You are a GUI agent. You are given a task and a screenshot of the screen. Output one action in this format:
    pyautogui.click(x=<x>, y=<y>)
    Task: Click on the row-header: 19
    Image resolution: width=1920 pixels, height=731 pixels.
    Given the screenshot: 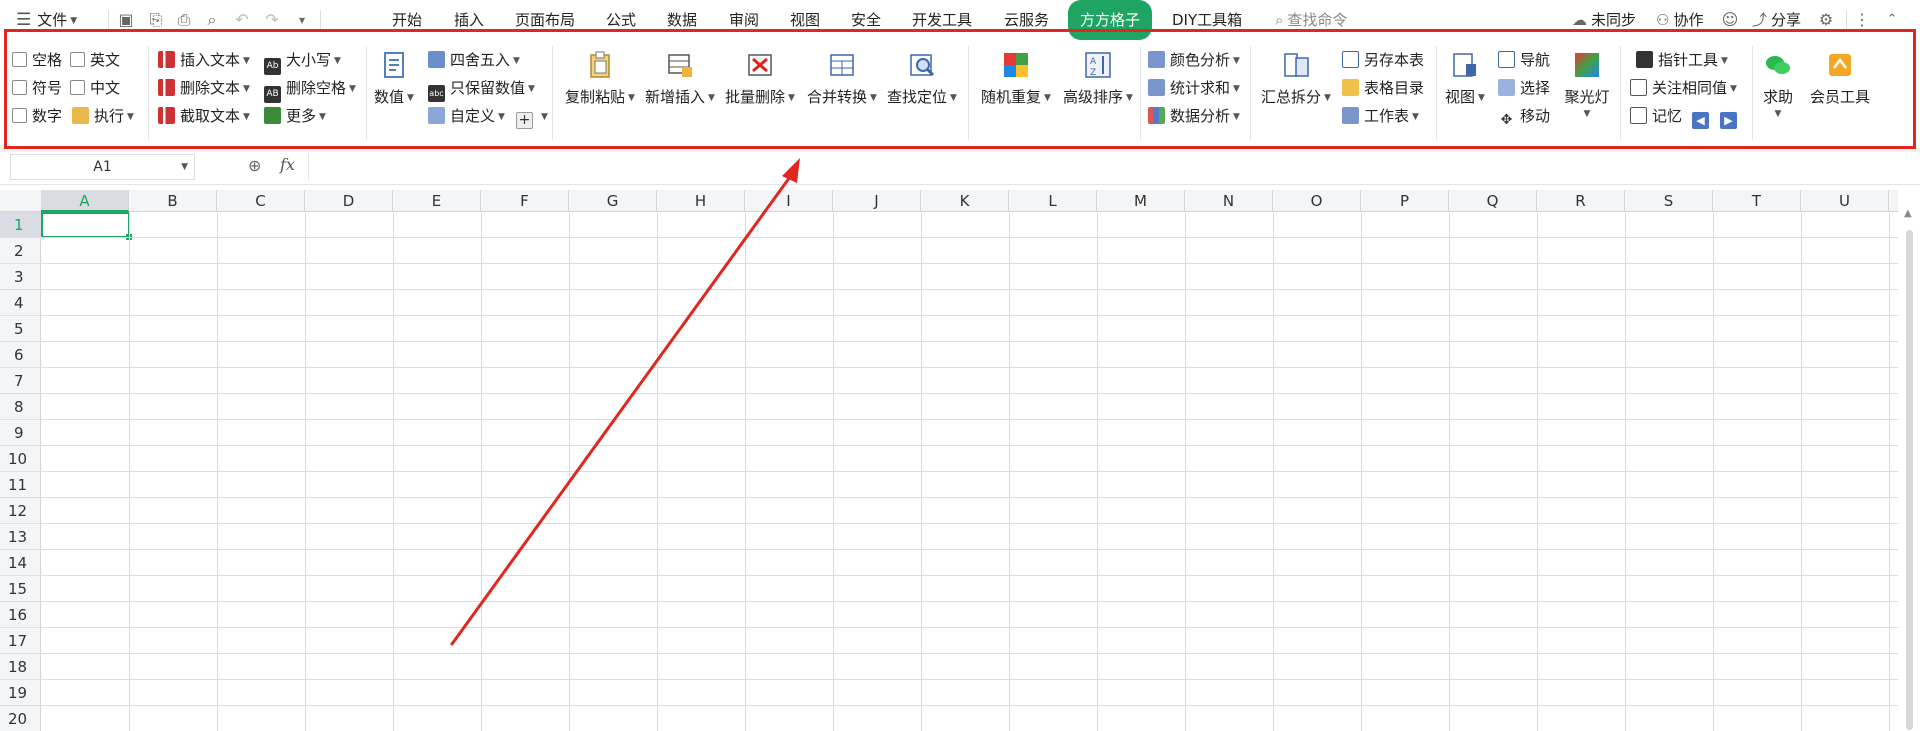 What is the action you would take?
    pyautogui.click(x=20, y=693)
    